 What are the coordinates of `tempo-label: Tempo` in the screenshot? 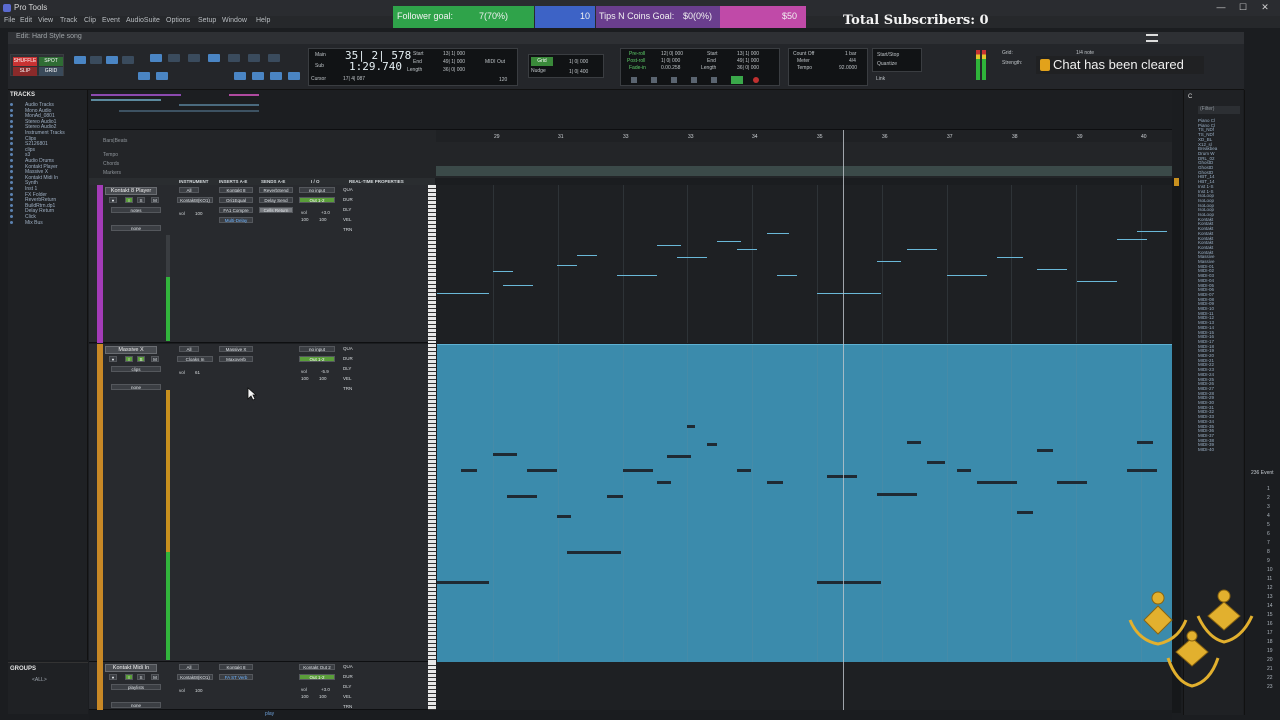 It's located at (804, 68).